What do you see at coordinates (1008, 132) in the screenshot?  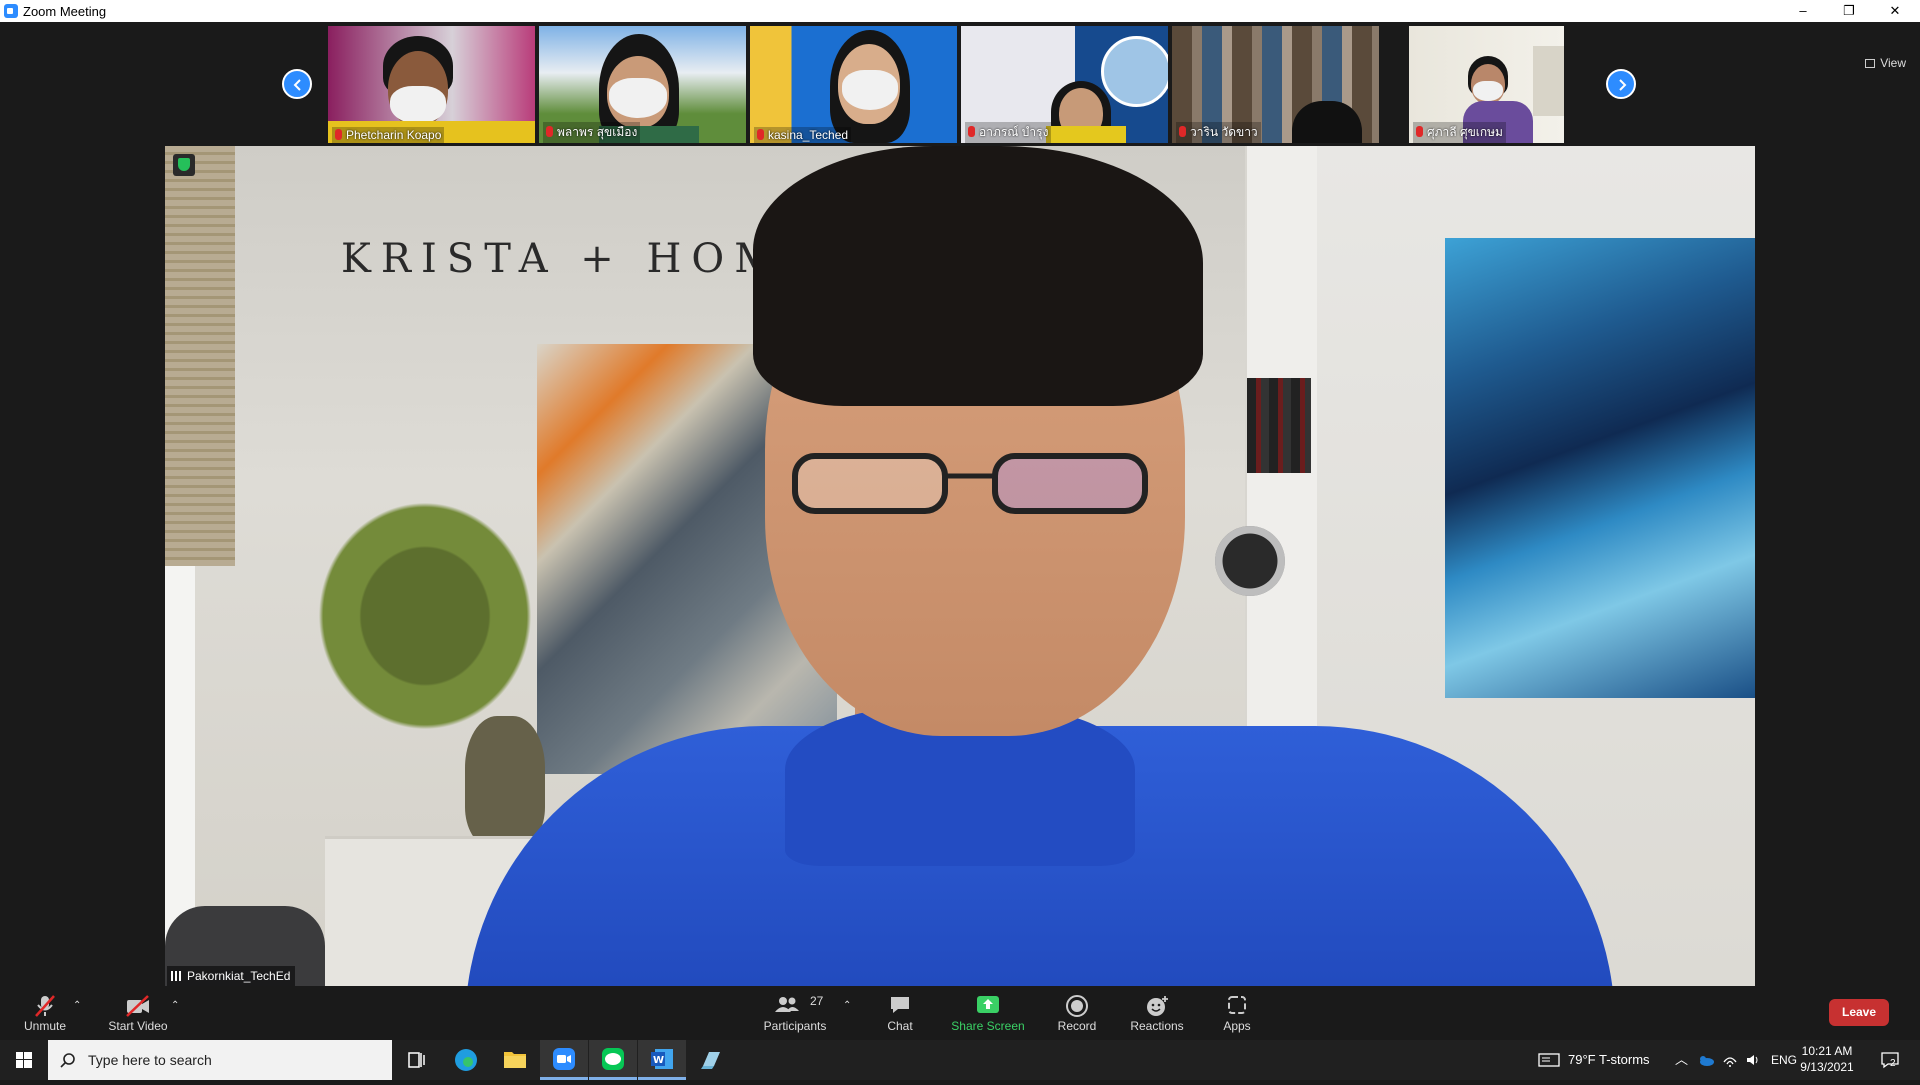 I see `participant-name: อาภรณ์ บำรุง` at bounding box center [1008, 132].